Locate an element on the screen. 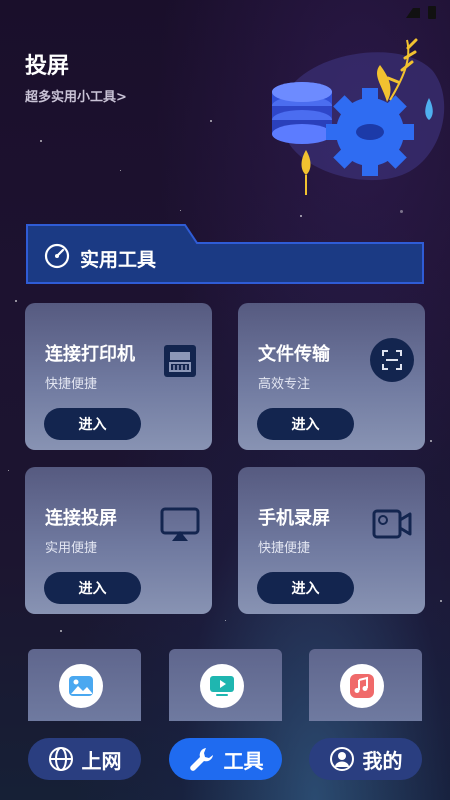 This screenshot has height=800, width=450. status-bar is located at coordinates (421, 12).